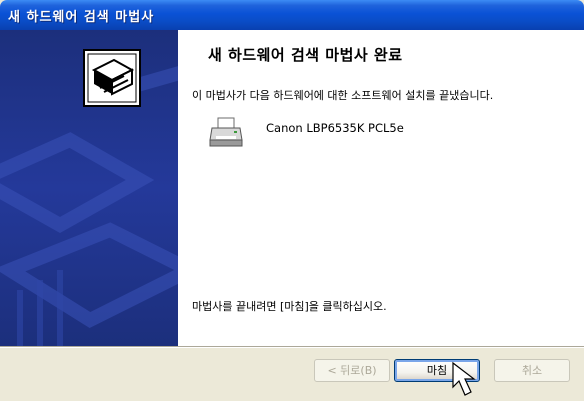  Describe the element at coordinates (464, 378) in the screenshot. I see `mouse-cursor-icon` at that location.